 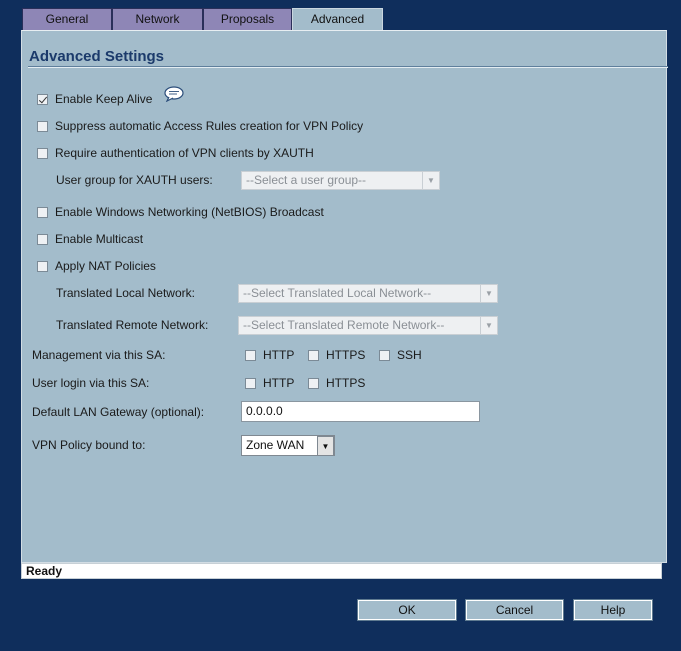 What do you see at coordinates (42, 266) in the screenshot?
I see `nat-checkbox` at bounding box center [42, 266].